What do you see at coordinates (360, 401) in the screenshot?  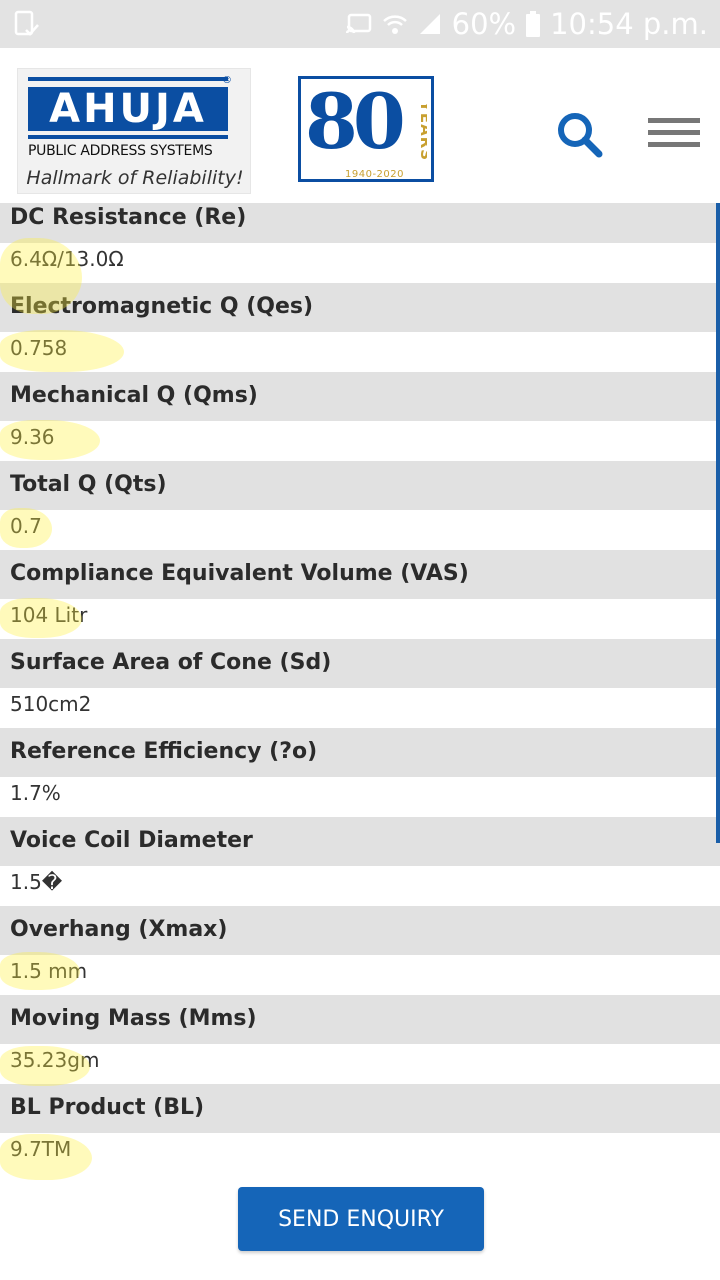 I see `spec-label: Mechanical Q (Qms)` at bounding box center [360, 401].